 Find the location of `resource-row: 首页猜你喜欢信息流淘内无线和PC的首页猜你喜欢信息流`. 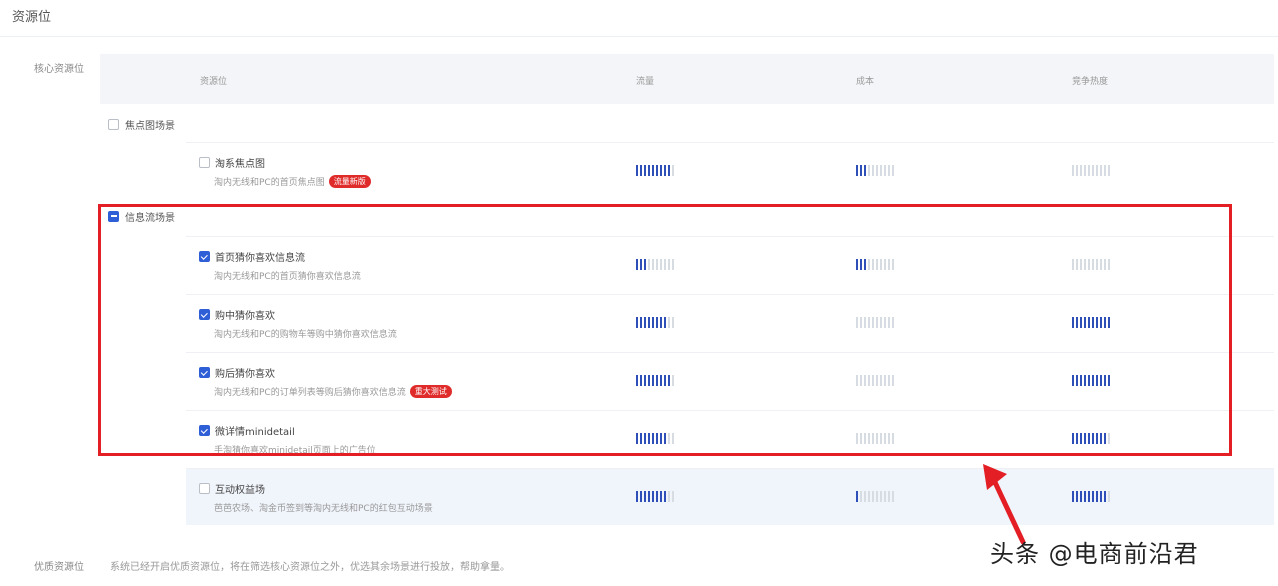

resource-row: 首页猜你喜欢信息流淘内无线和PC的首页猜你喜欢信息流 is located at coordinates (730, 264).